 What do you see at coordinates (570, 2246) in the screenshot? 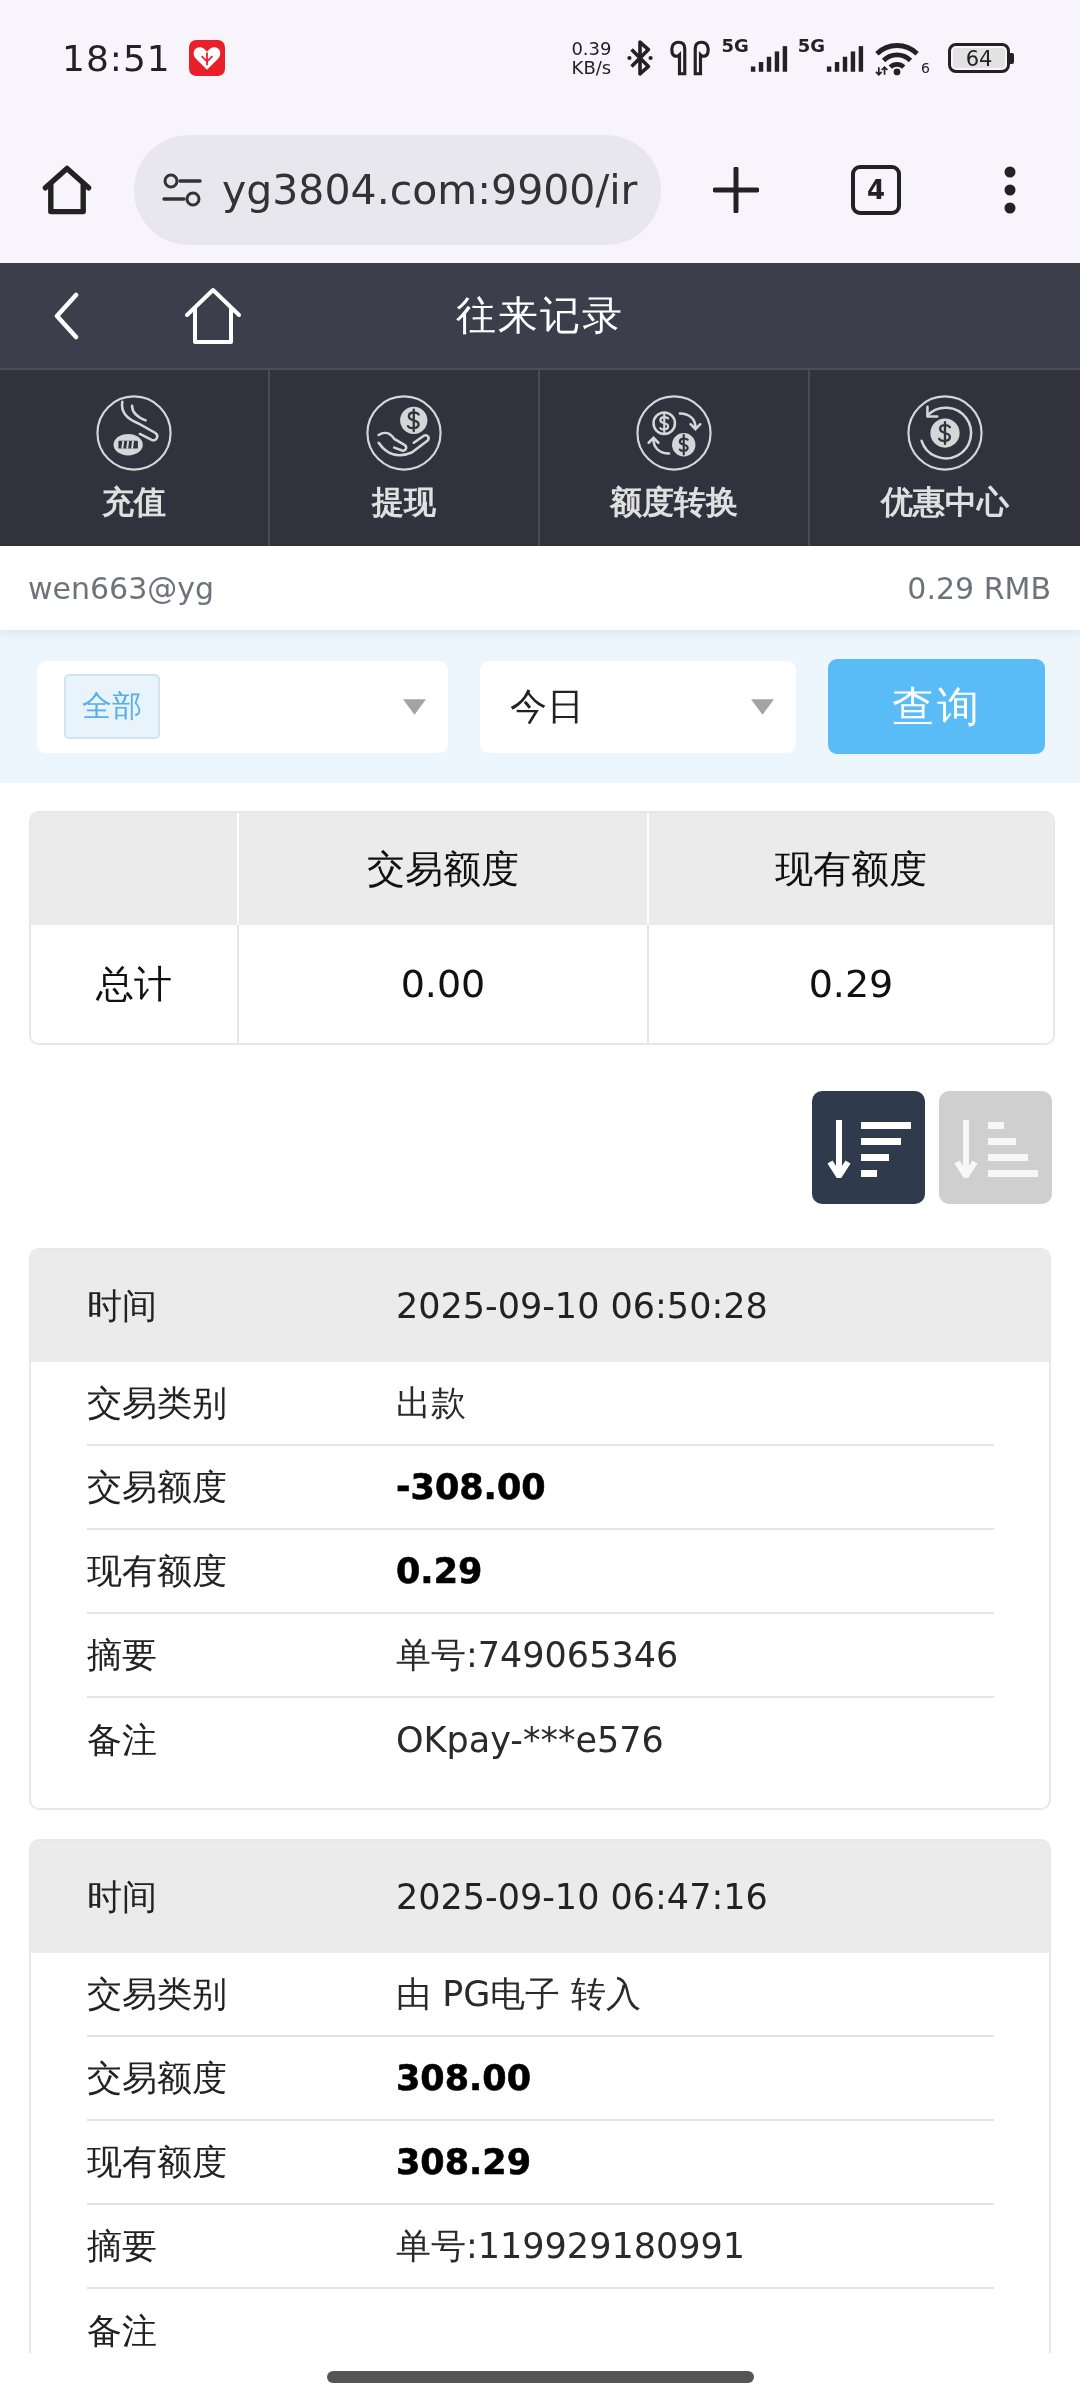
I see `field-value: 单号:119929180991` at bounding box center [570, 2246].